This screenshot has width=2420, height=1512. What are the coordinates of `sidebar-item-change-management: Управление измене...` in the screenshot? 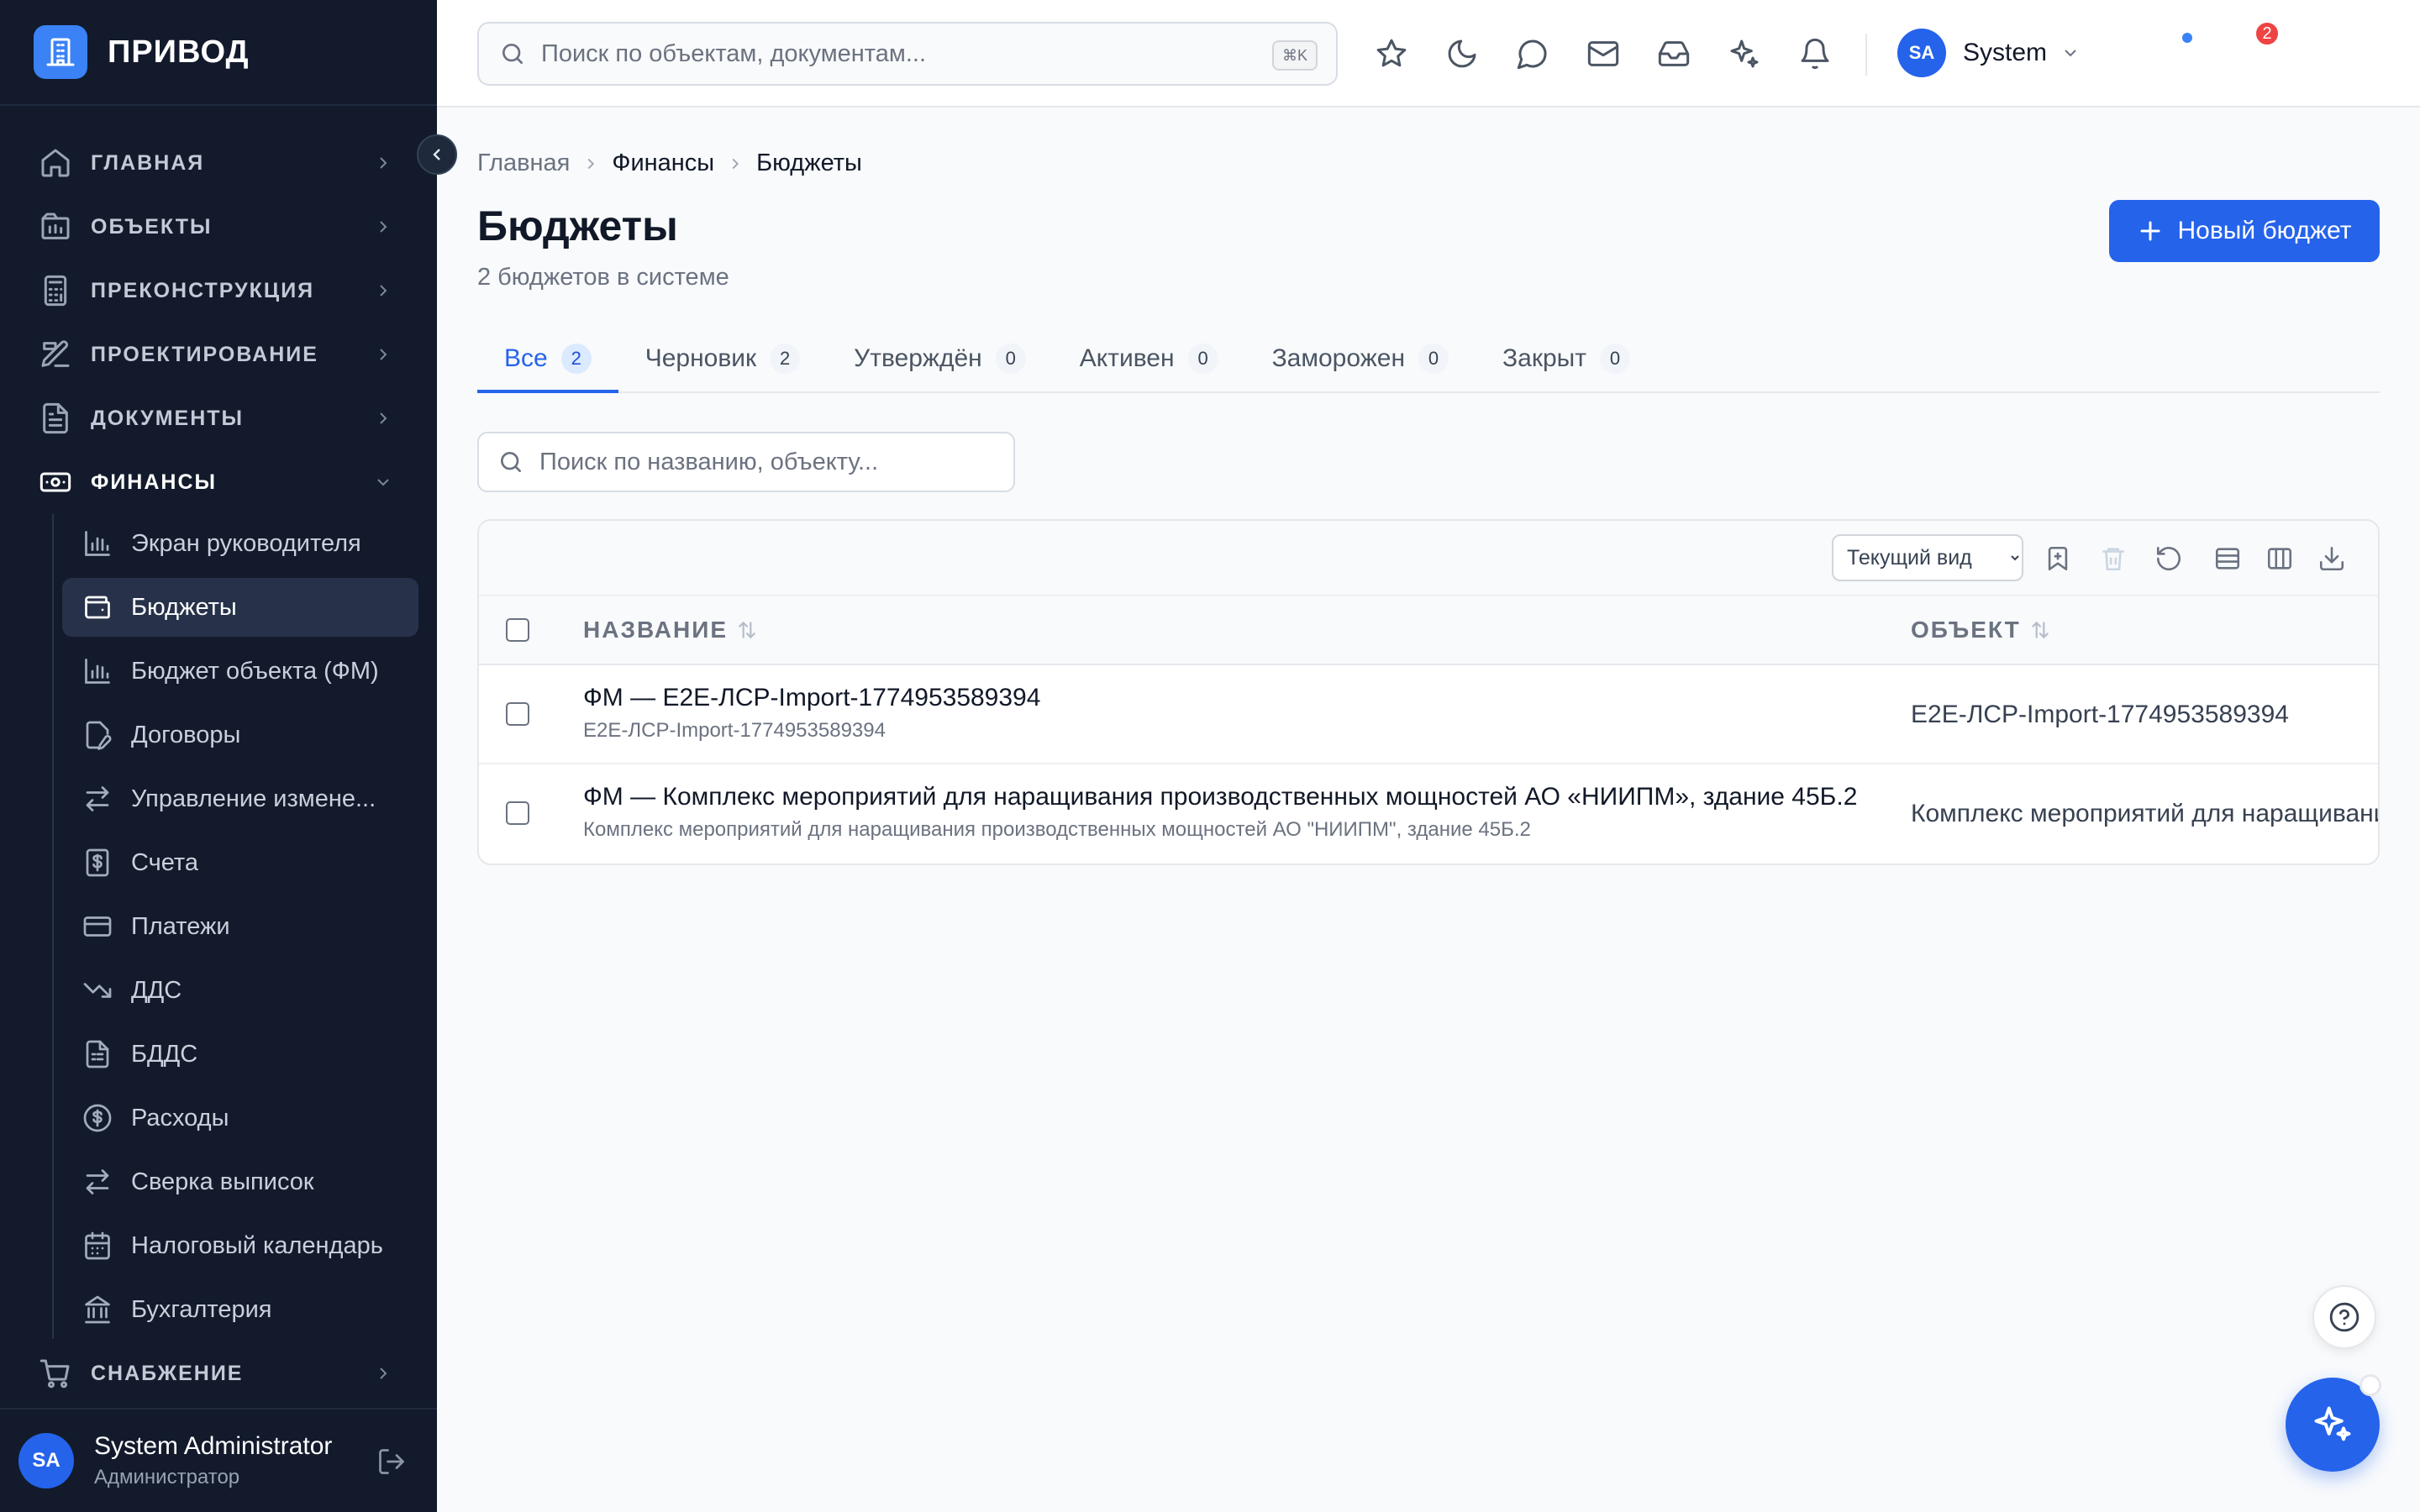 It's located at (240, 798).